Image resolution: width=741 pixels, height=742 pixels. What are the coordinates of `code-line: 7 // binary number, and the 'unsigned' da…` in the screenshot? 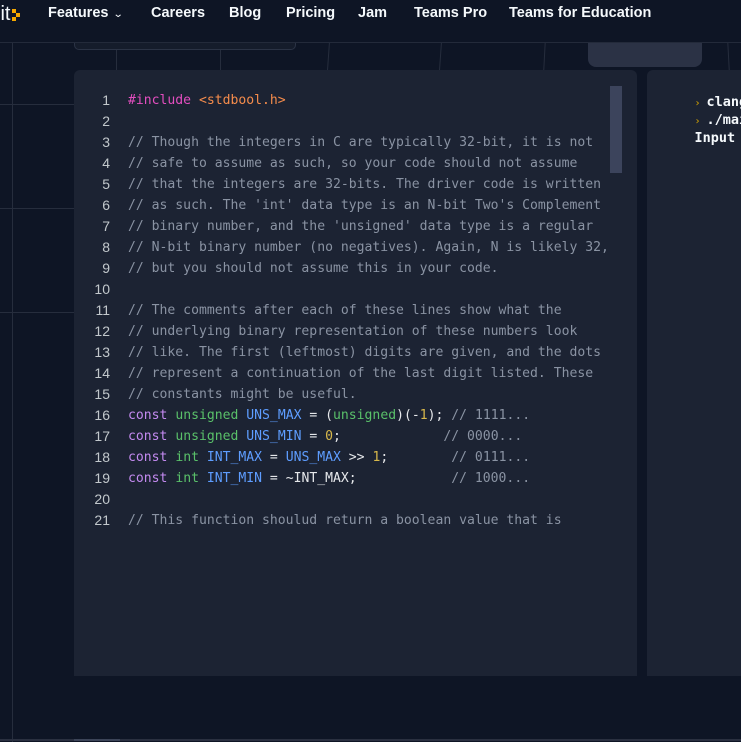 It's located at (344, 226).